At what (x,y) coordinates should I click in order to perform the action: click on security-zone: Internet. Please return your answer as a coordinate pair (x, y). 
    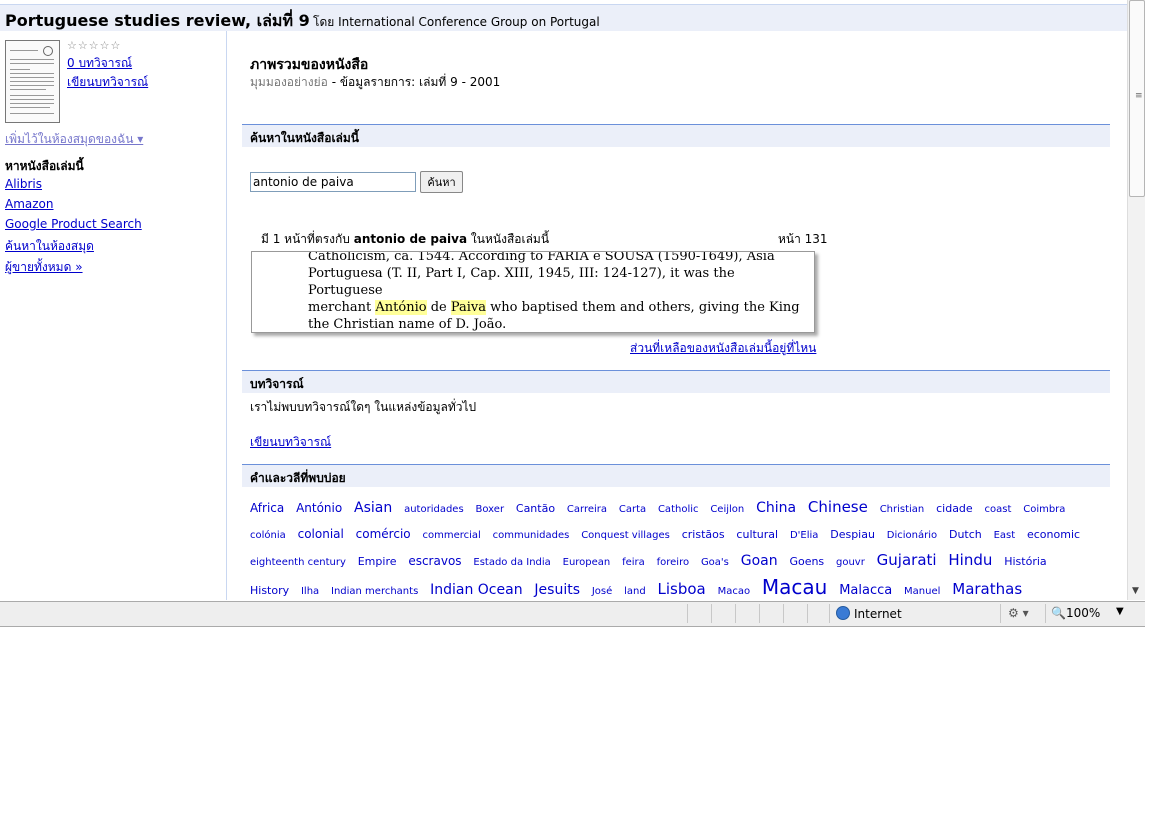
    Looking at the image, I should click on (869, 613).